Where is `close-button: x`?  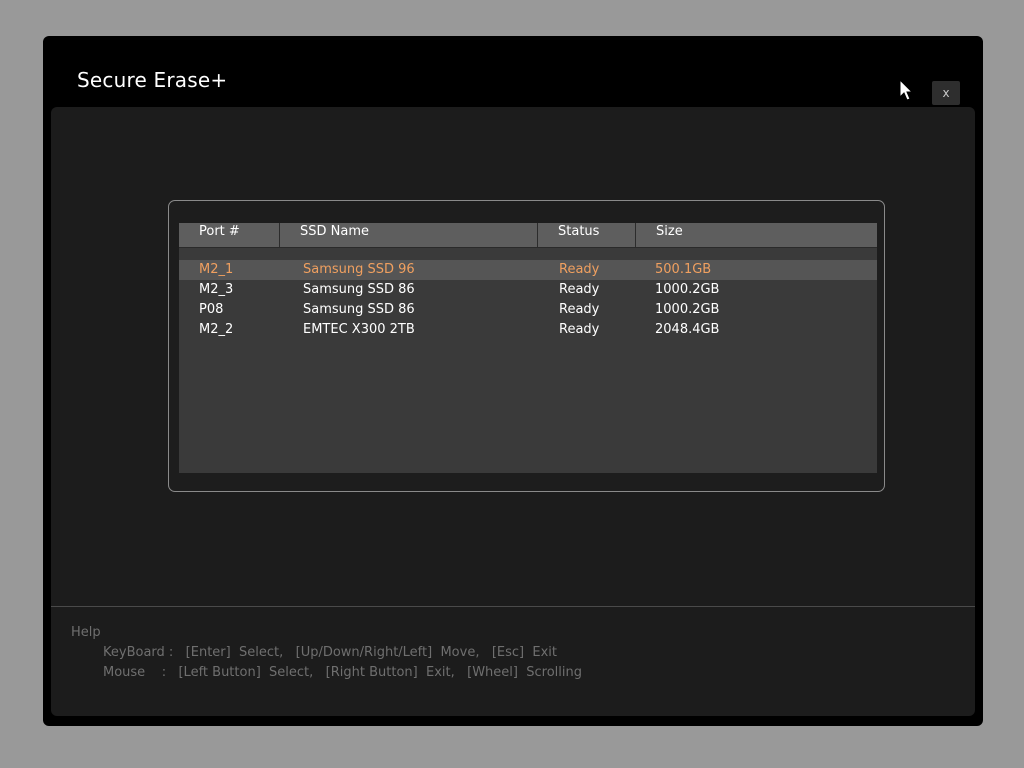 close-button: x is located at coordinates (946, 93).